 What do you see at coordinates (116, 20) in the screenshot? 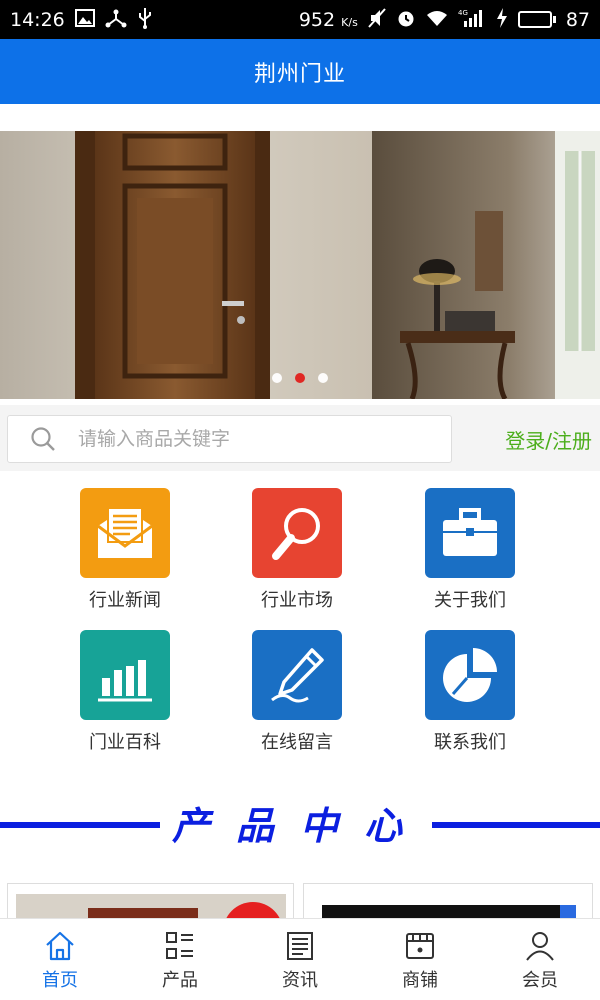
I see `usb-tether-icon` at bounding box center [116, 20].